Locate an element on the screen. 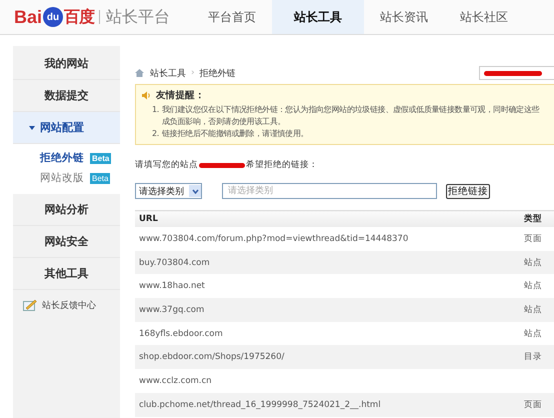 Image resolution: width=554 pixels, height=418 pixels. nav-tab: 站长社区 is located at coordinates (484, 17).